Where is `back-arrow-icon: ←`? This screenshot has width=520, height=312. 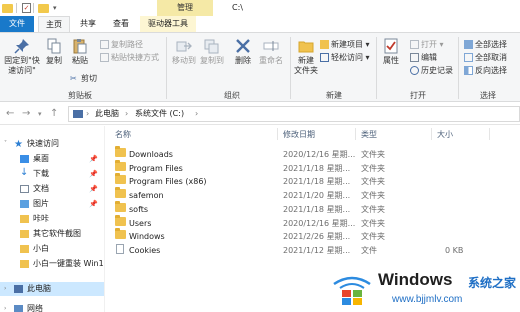
back-arrow-icon: ← is located at coordinates (10, 114).